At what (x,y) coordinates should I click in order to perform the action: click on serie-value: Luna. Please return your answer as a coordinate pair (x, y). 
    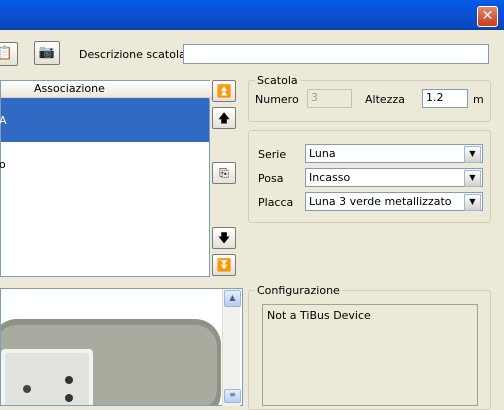
    Looking at the image, I should click on (322, 153).